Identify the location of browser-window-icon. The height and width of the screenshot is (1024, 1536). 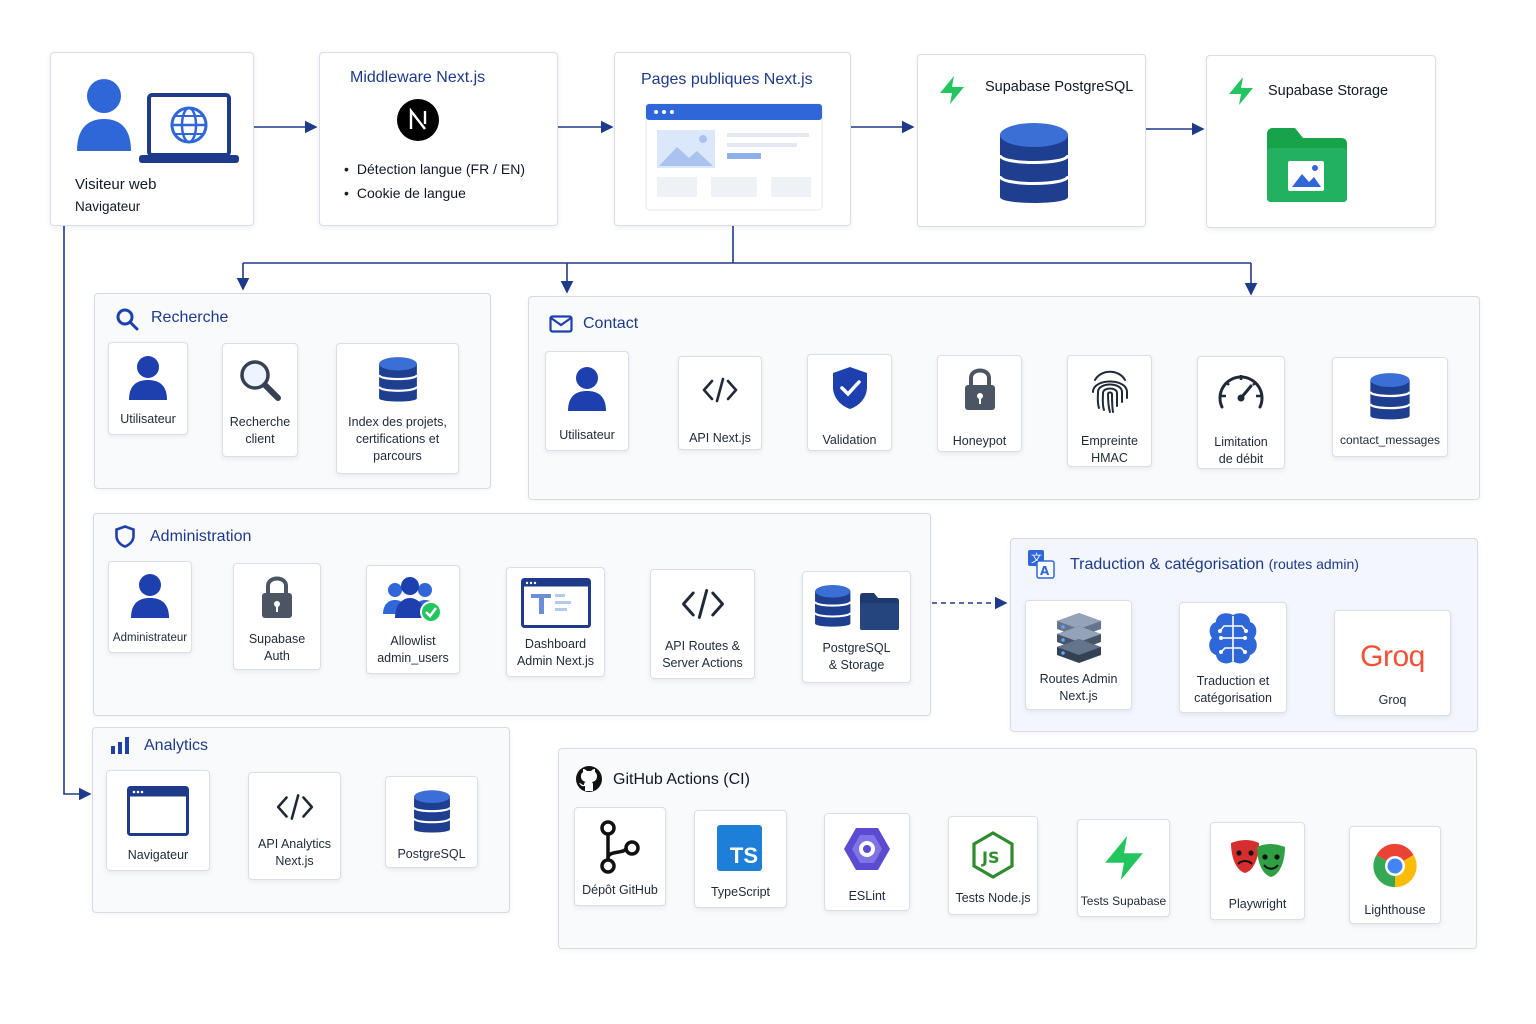
(158, 811).